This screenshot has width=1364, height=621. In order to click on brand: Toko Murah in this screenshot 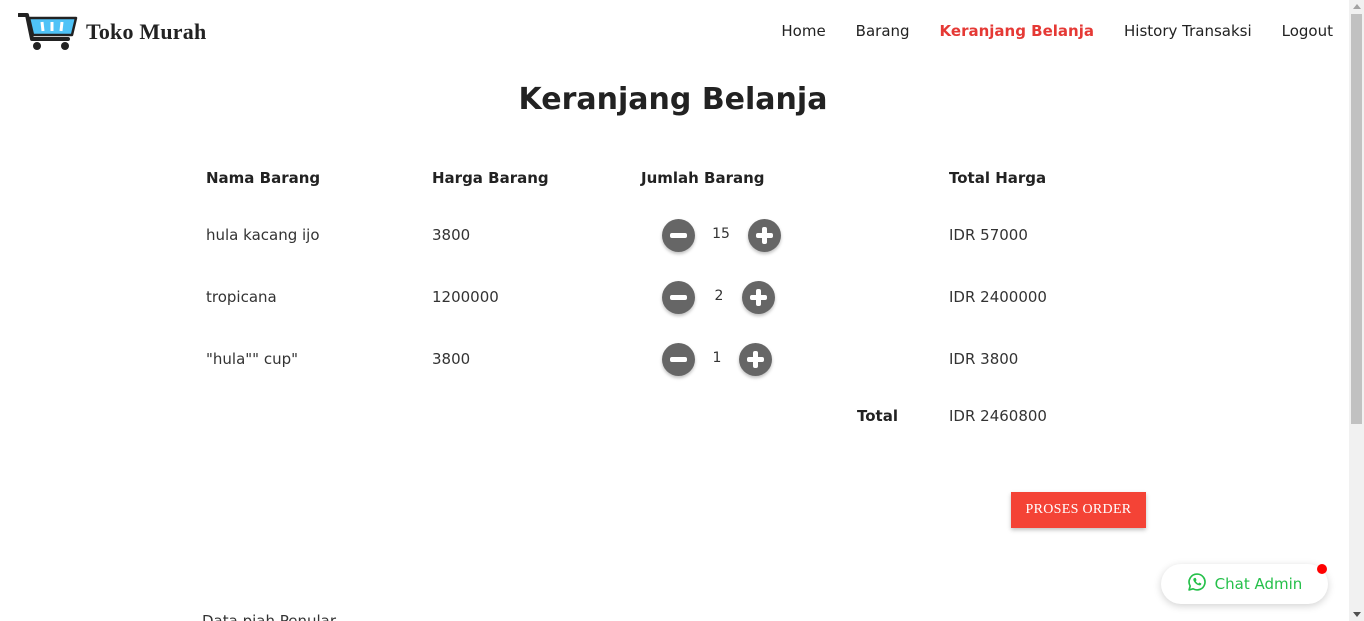, I will do `click(112, 32)`.